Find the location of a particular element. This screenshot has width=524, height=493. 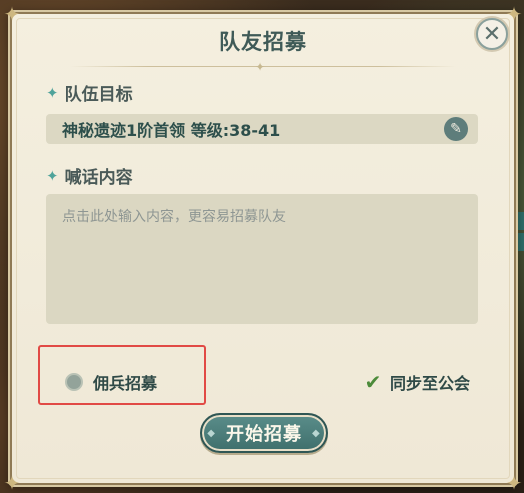

edit-goal-button: ✎ is located at coordinates (456, 129).